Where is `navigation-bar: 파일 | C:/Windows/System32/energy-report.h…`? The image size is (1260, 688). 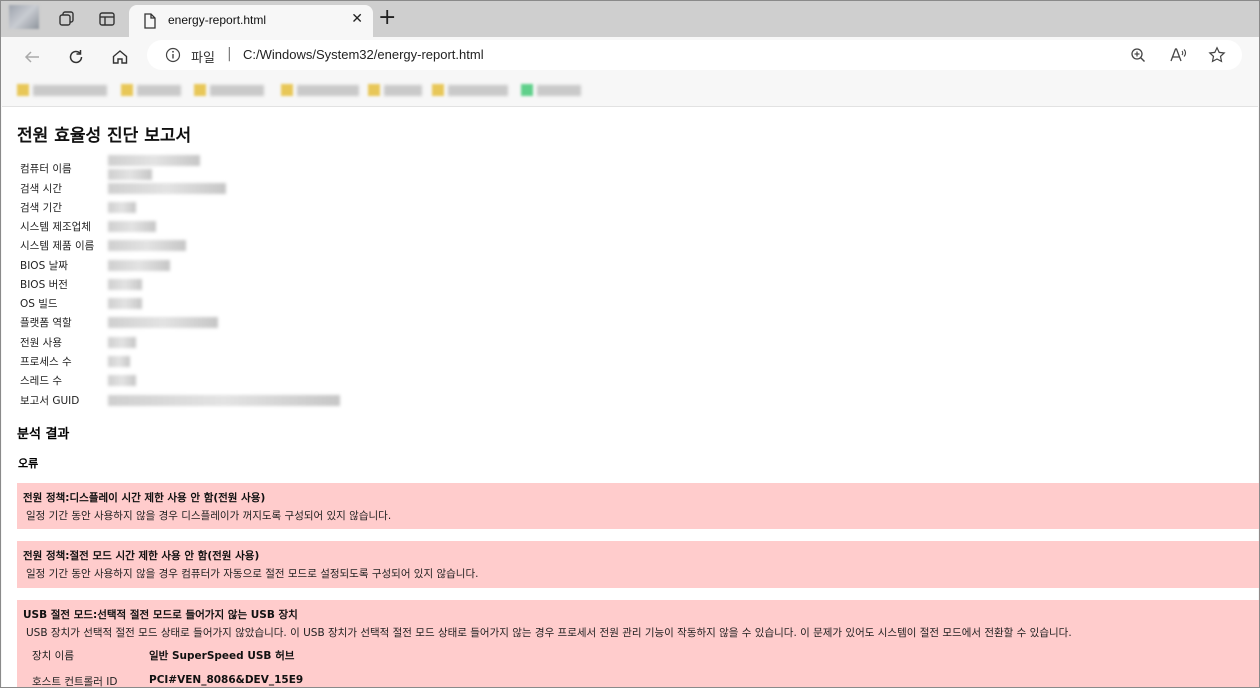 navigation-bar: 파일 | C:/Windows/System32/energy-report.h… is located at coordinates (630, 56).